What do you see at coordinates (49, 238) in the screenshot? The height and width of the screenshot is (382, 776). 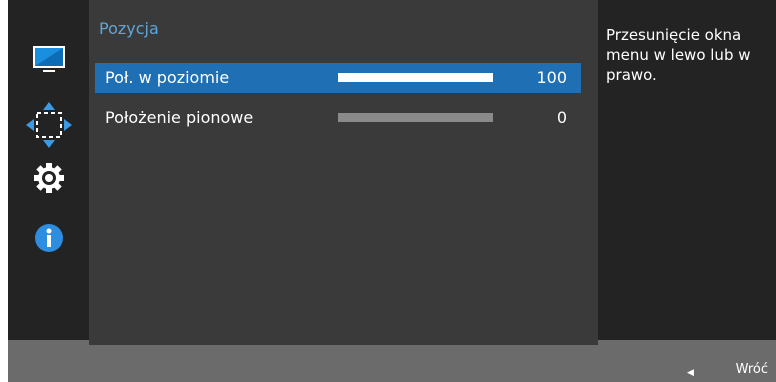 I see `info-icon` at bounding box center [49, 238].